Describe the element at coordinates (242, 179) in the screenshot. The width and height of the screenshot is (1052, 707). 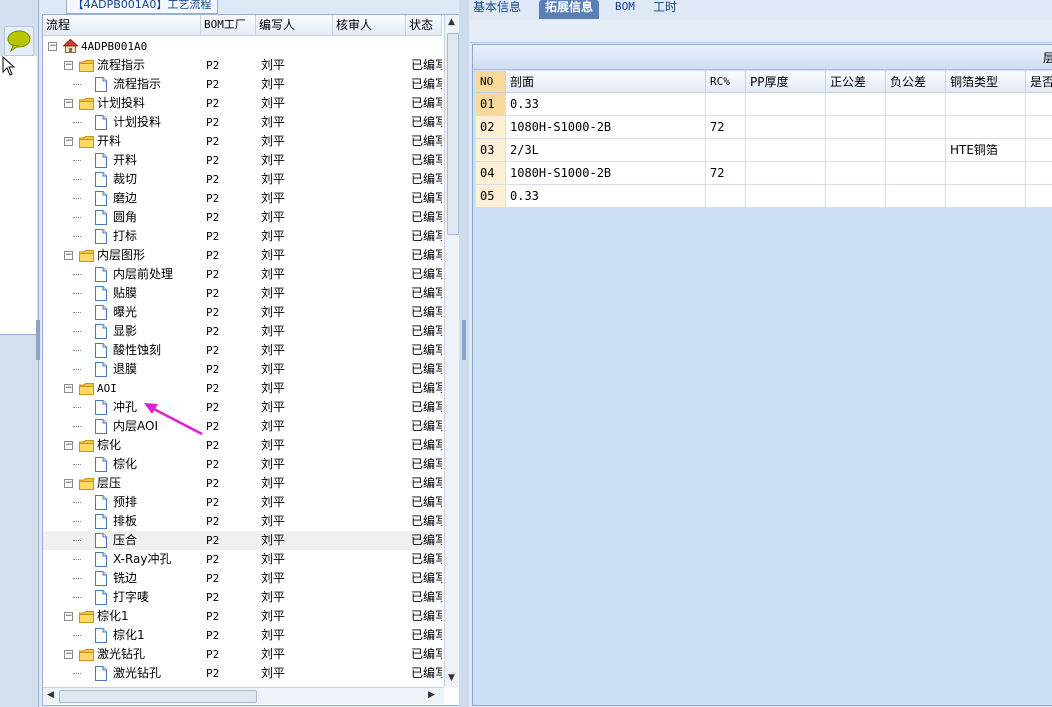
I see `tree-row: 裁切 P2 刘平 已编写` at that location.